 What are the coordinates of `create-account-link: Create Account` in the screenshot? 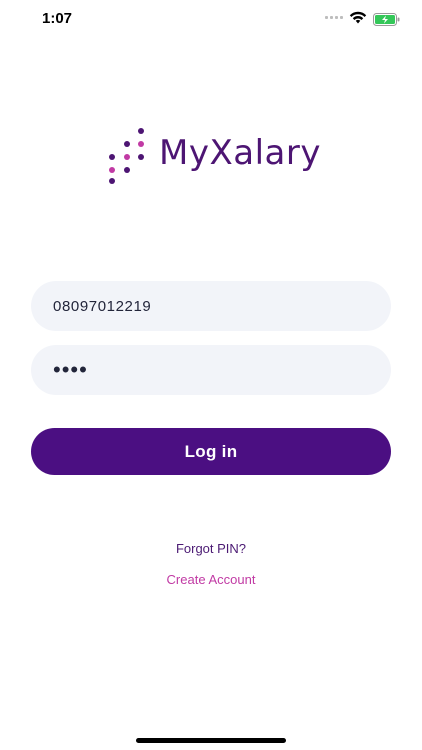 It's located at (211, 579).